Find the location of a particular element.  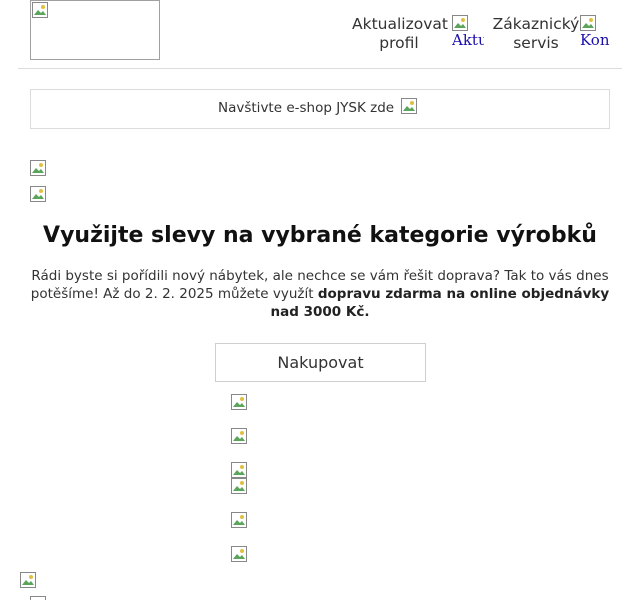

eshop-arrow-icon is located at coordinates (409, 106).